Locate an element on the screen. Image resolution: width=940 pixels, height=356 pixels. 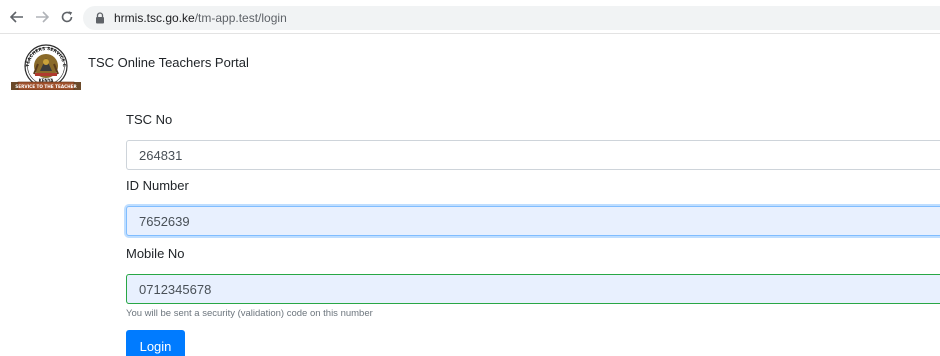
id-number-group: ID Number is located at coordinates (533, 206).